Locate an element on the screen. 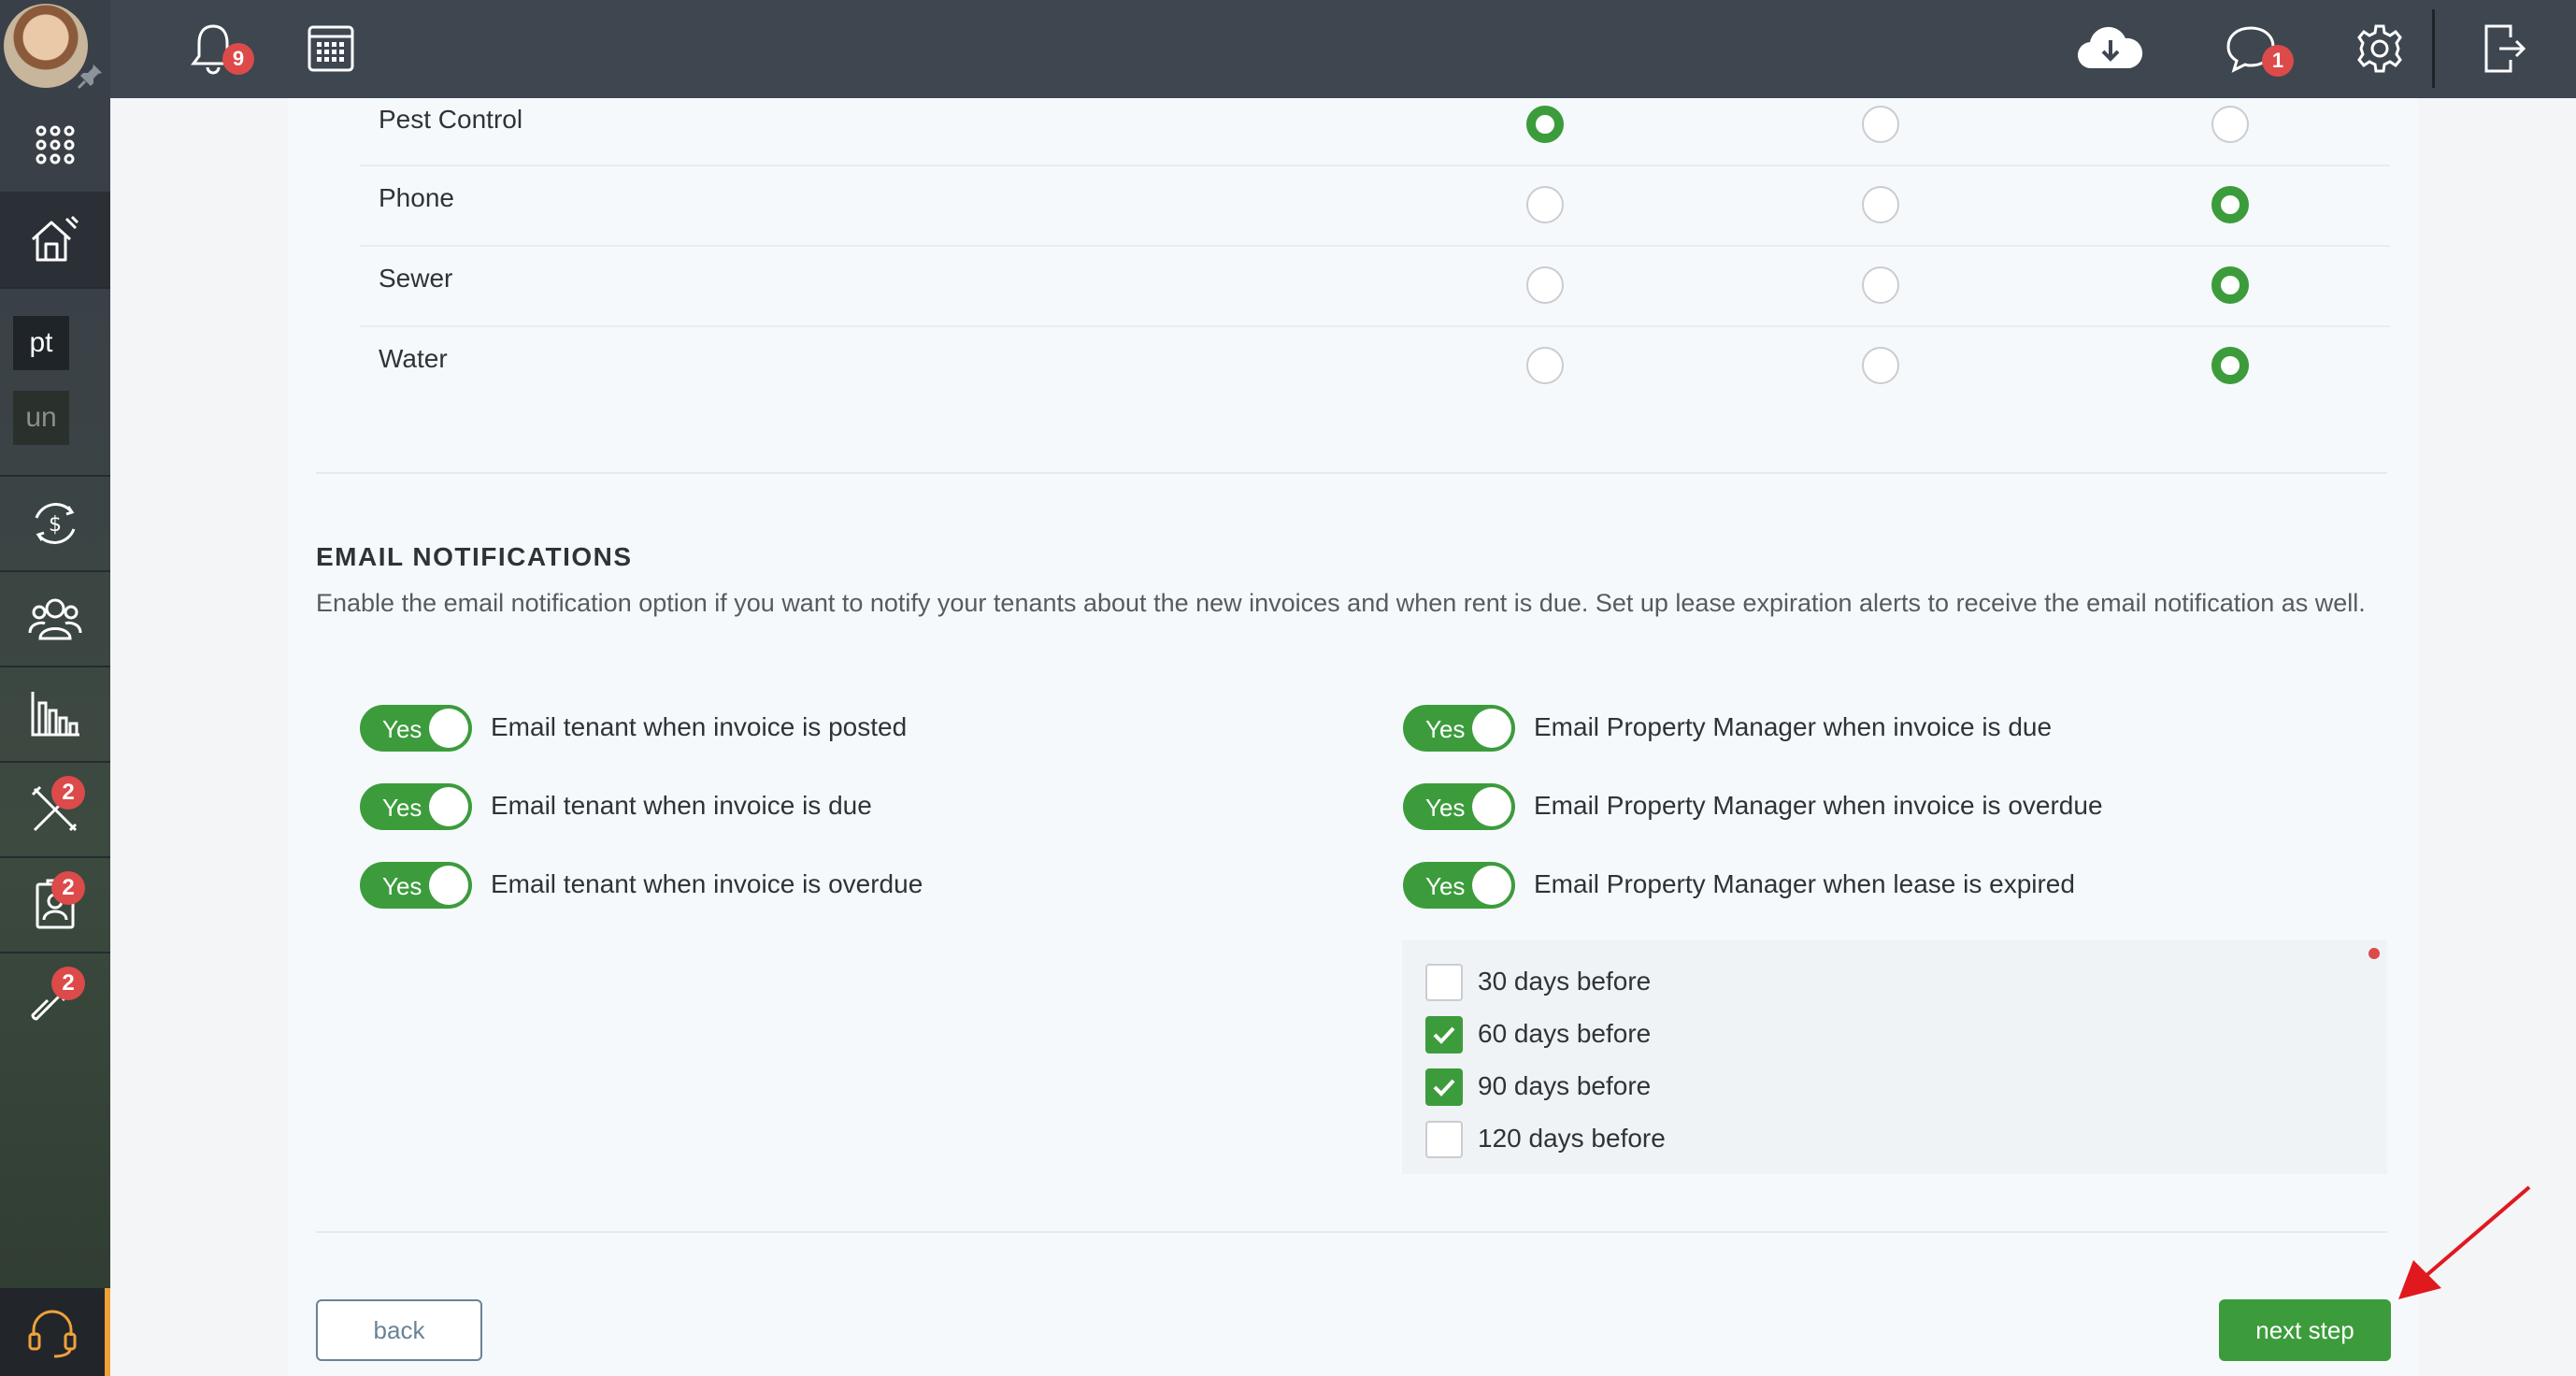 This screenshot has height=1376, width=2576. user-avatar is located at coordinates (46, 46).